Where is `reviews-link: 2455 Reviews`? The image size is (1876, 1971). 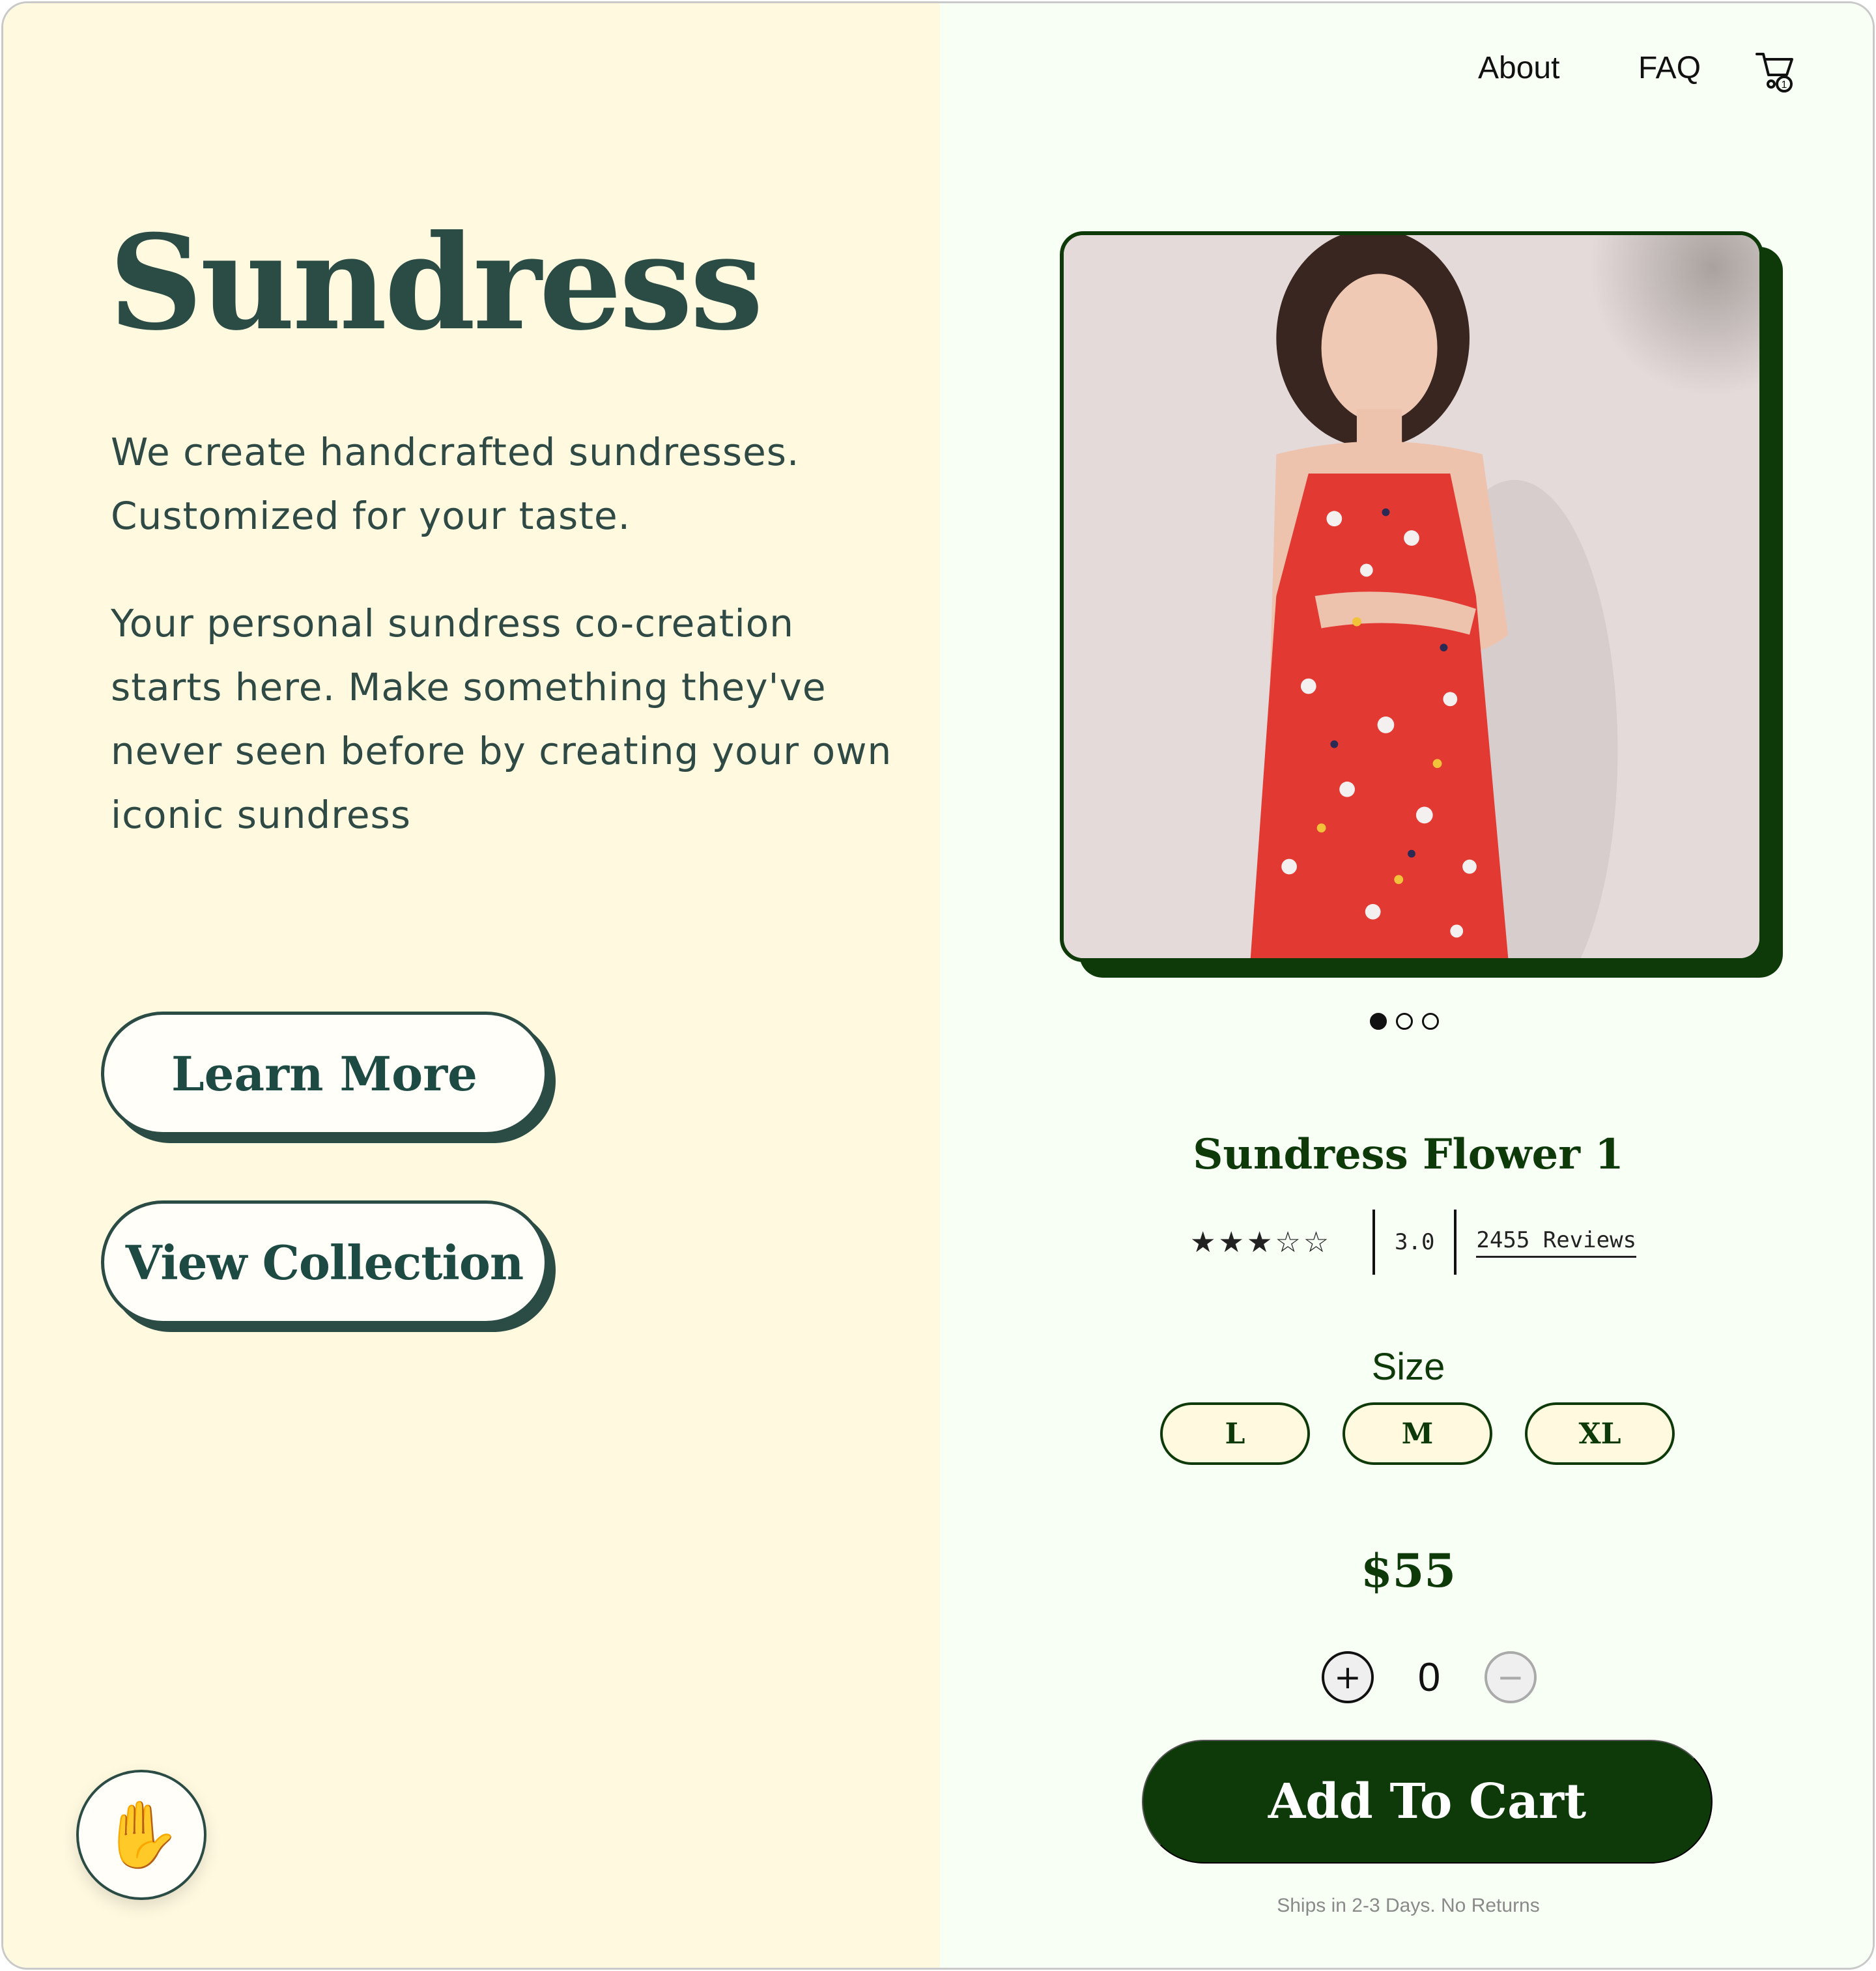 reviews-link: 2455 Reviews is located at coordinates (1556, 1242).